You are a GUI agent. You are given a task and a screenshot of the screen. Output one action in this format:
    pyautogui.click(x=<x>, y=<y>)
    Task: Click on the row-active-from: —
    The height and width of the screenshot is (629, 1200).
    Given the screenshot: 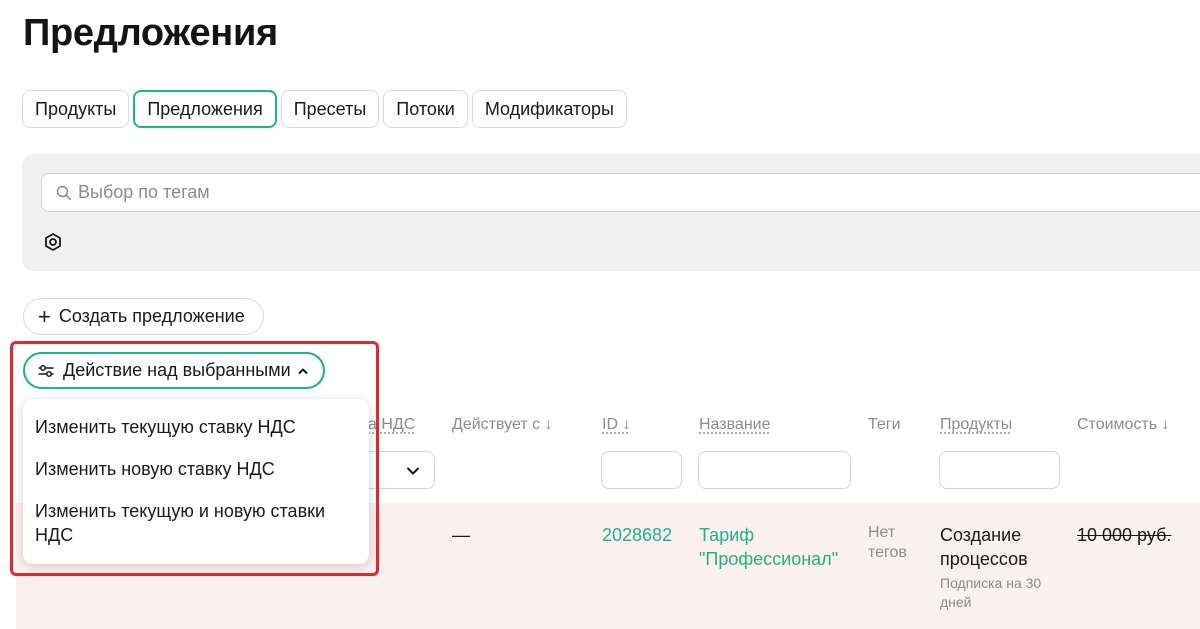 What is the action you would take?
    pyautogui.click(x=461, y=535)
    